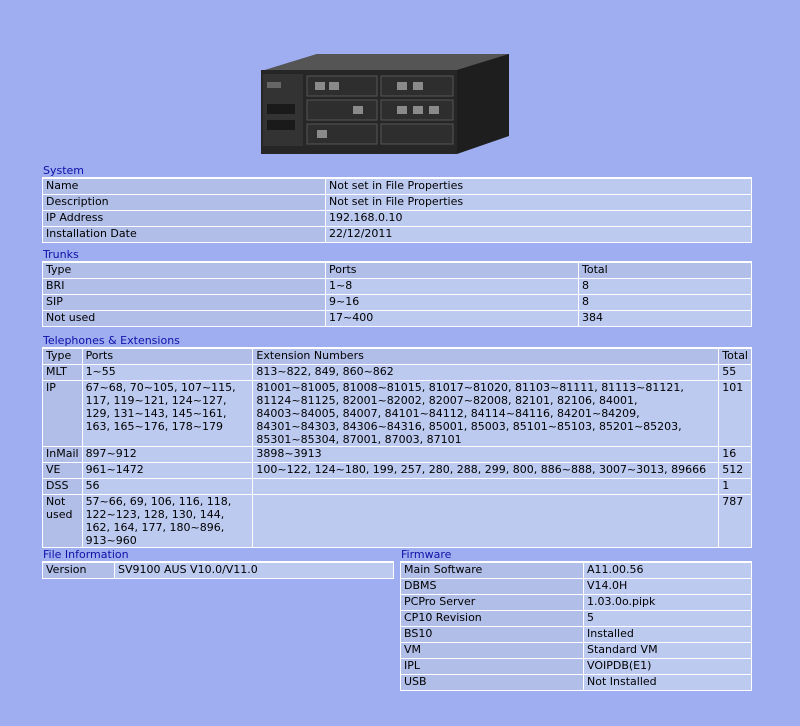 Image resolution: width=800 pixels, height=726 pixels. Describe the element at coordinates (254, 570) in the screenshot. I see `version-value: SV9100 AUS V10.0/V11.0` at that location.